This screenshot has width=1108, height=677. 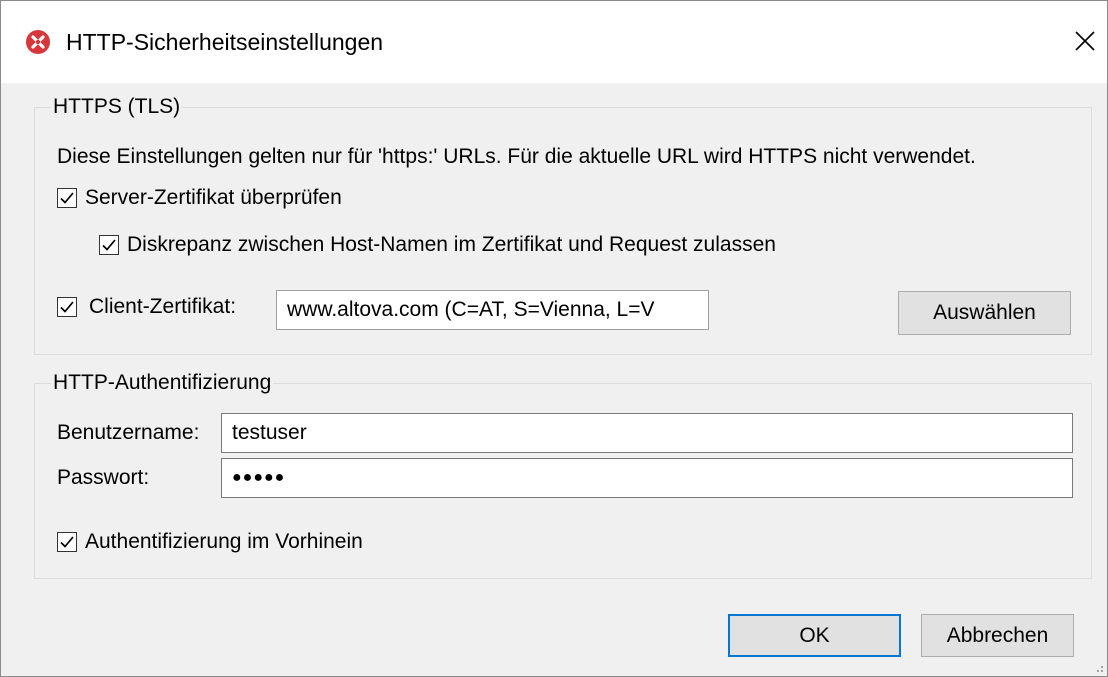 I want to click on client-cert-field: www.altova.com (C=AT, S=Vienna, L=V, so click(x=492, y=310).